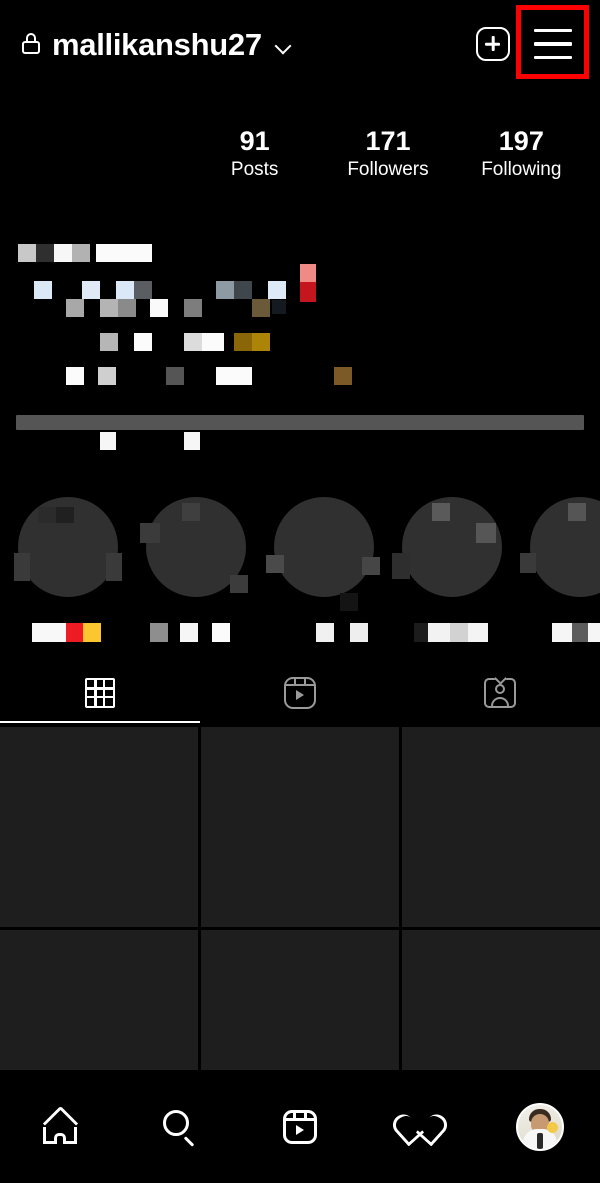 This screenshot has height=1183, width=600. Describe the element at coordinates (157, 44) in the screenshot. I see `page-title: mallikanshu27` at that location.